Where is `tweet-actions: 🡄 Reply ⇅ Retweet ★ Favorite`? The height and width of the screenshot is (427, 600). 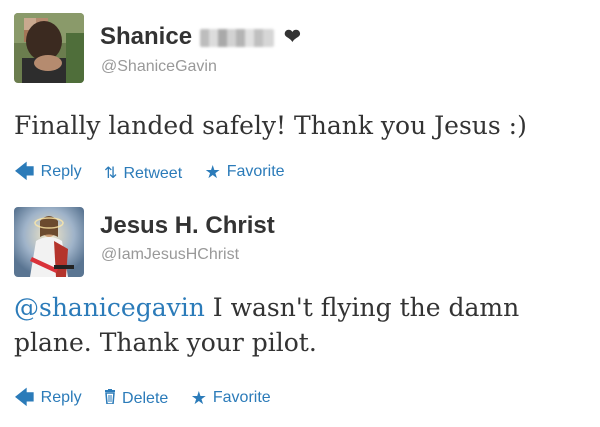 tweet-actions: 🡄 Reply ⇅ Retweet ★ Favorite is located at coordinates (158, 172).